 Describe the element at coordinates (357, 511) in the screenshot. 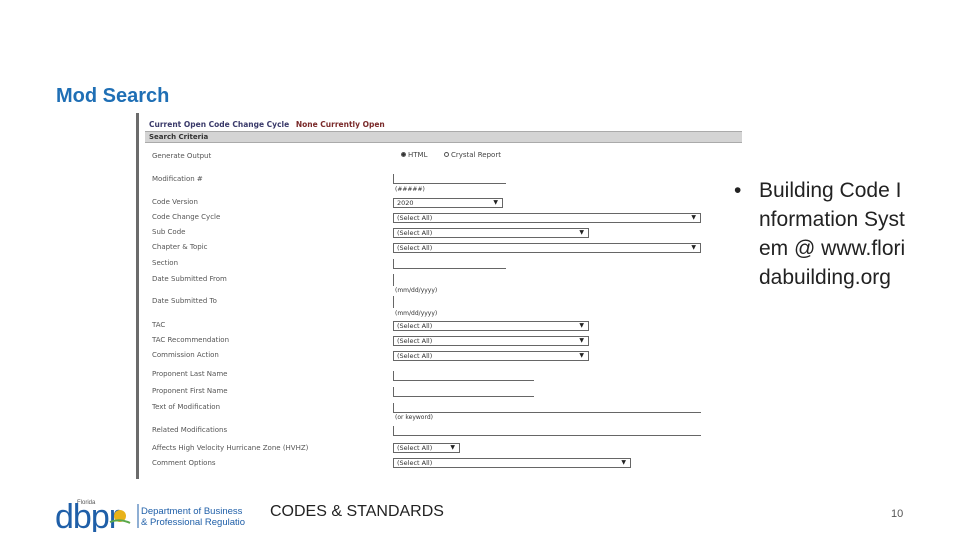

I see `footer-label: CODES & STANDARDS` at that location.